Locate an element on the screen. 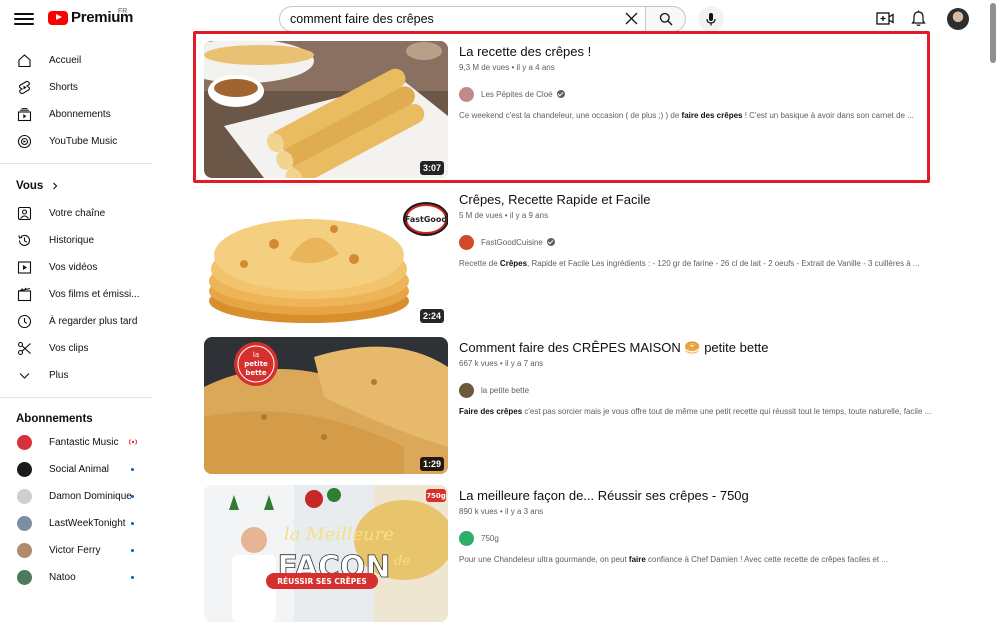  channel-link: 750g is located at coordinates (479, 538).